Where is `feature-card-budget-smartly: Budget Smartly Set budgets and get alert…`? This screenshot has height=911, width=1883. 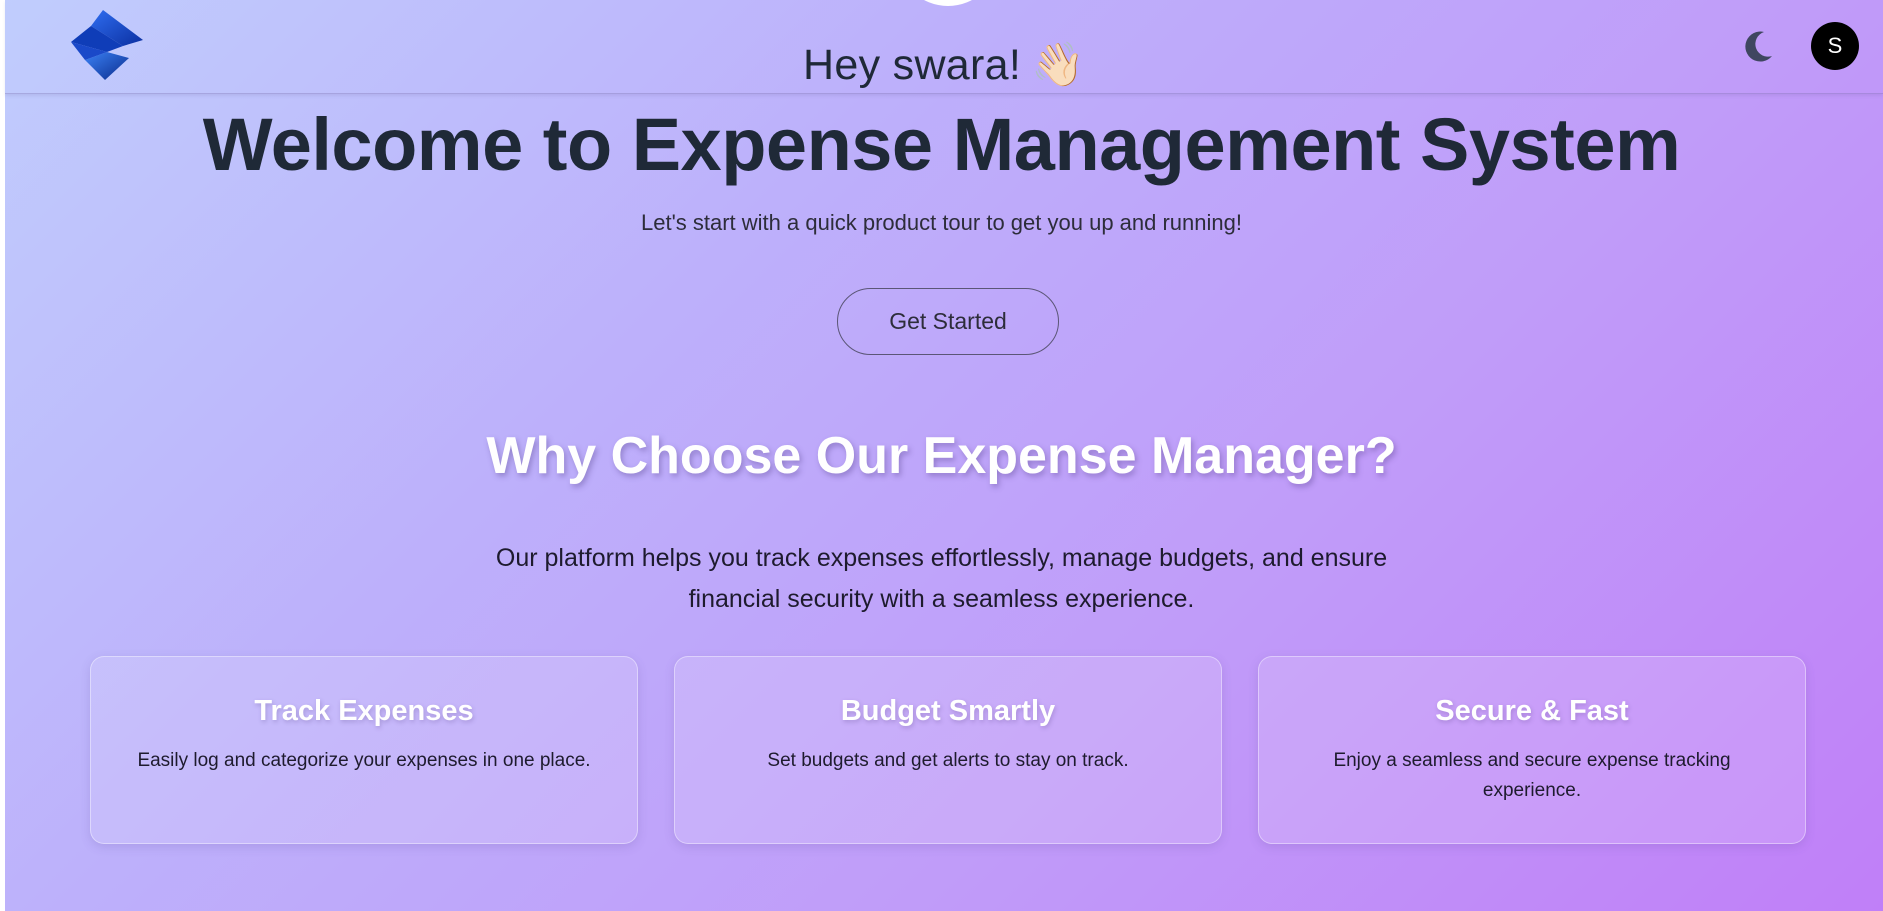
feature-card-budget-smartly: Budget Smartly Set budgets and get alert… is located at coordinates (948, 750).